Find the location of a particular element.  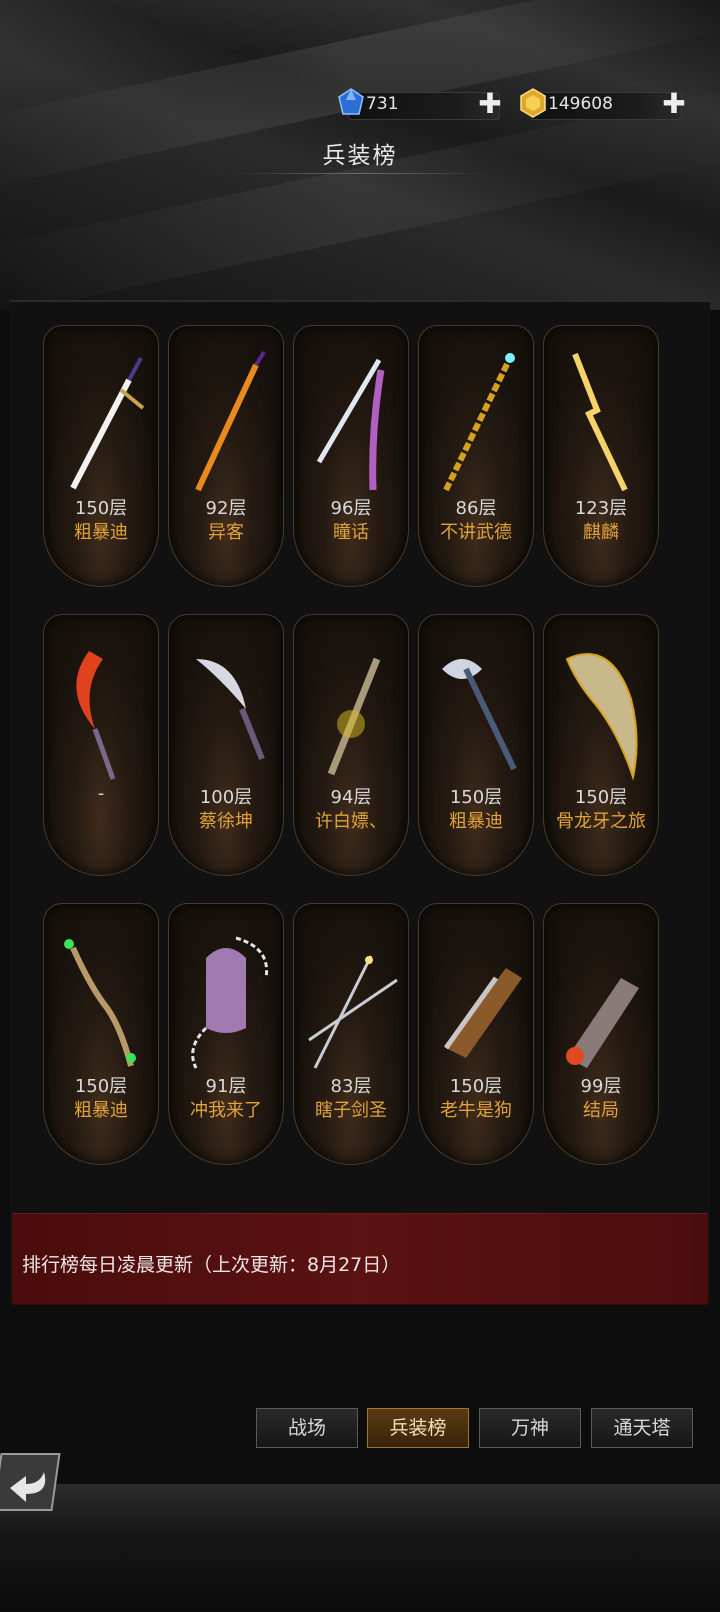

gem-amount: 731 is located at coordinates (382, 104).